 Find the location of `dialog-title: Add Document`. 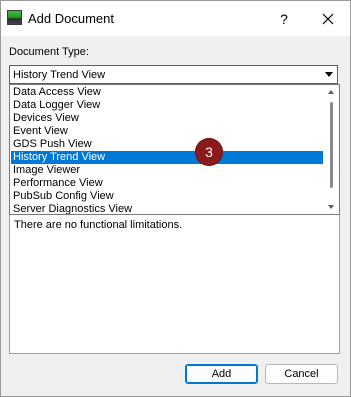

dialog-title: Add Document is located at coordinates (71, 18).